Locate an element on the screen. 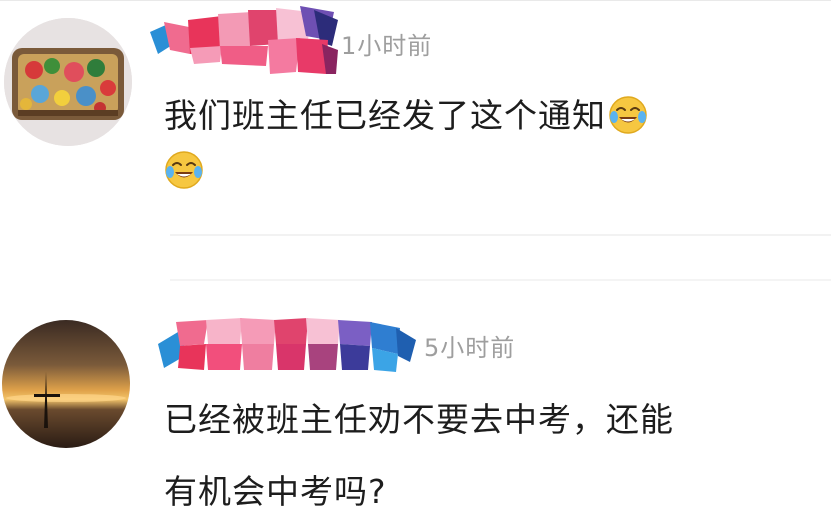  comment-text-body: 我们班主任已经发了这个通知 is located at coordinates (385, 115).